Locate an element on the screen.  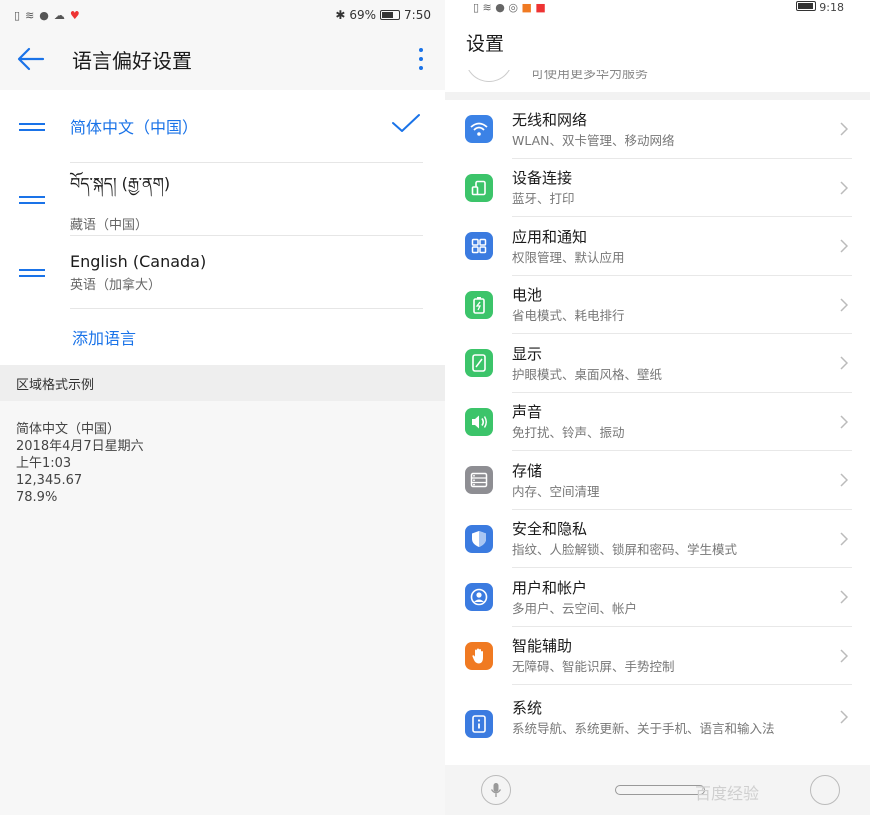
settings-item-display: 显示 护眼模式、桌面风格、壁纸 is located at coordinates (657, 363).